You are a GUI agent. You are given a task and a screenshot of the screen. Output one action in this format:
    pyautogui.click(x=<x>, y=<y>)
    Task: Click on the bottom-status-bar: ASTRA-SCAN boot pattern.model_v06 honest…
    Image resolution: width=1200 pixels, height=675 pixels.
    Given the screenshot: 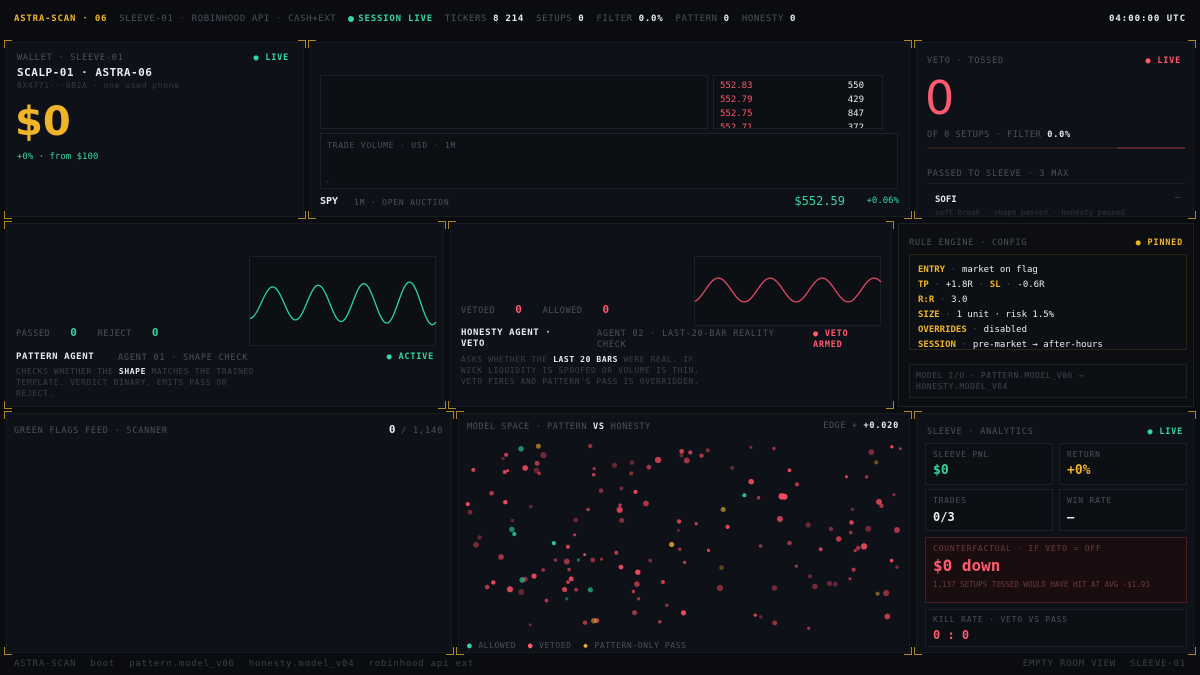 What is the action you would take?
    pyautogui.click(x=600, y=663)
    